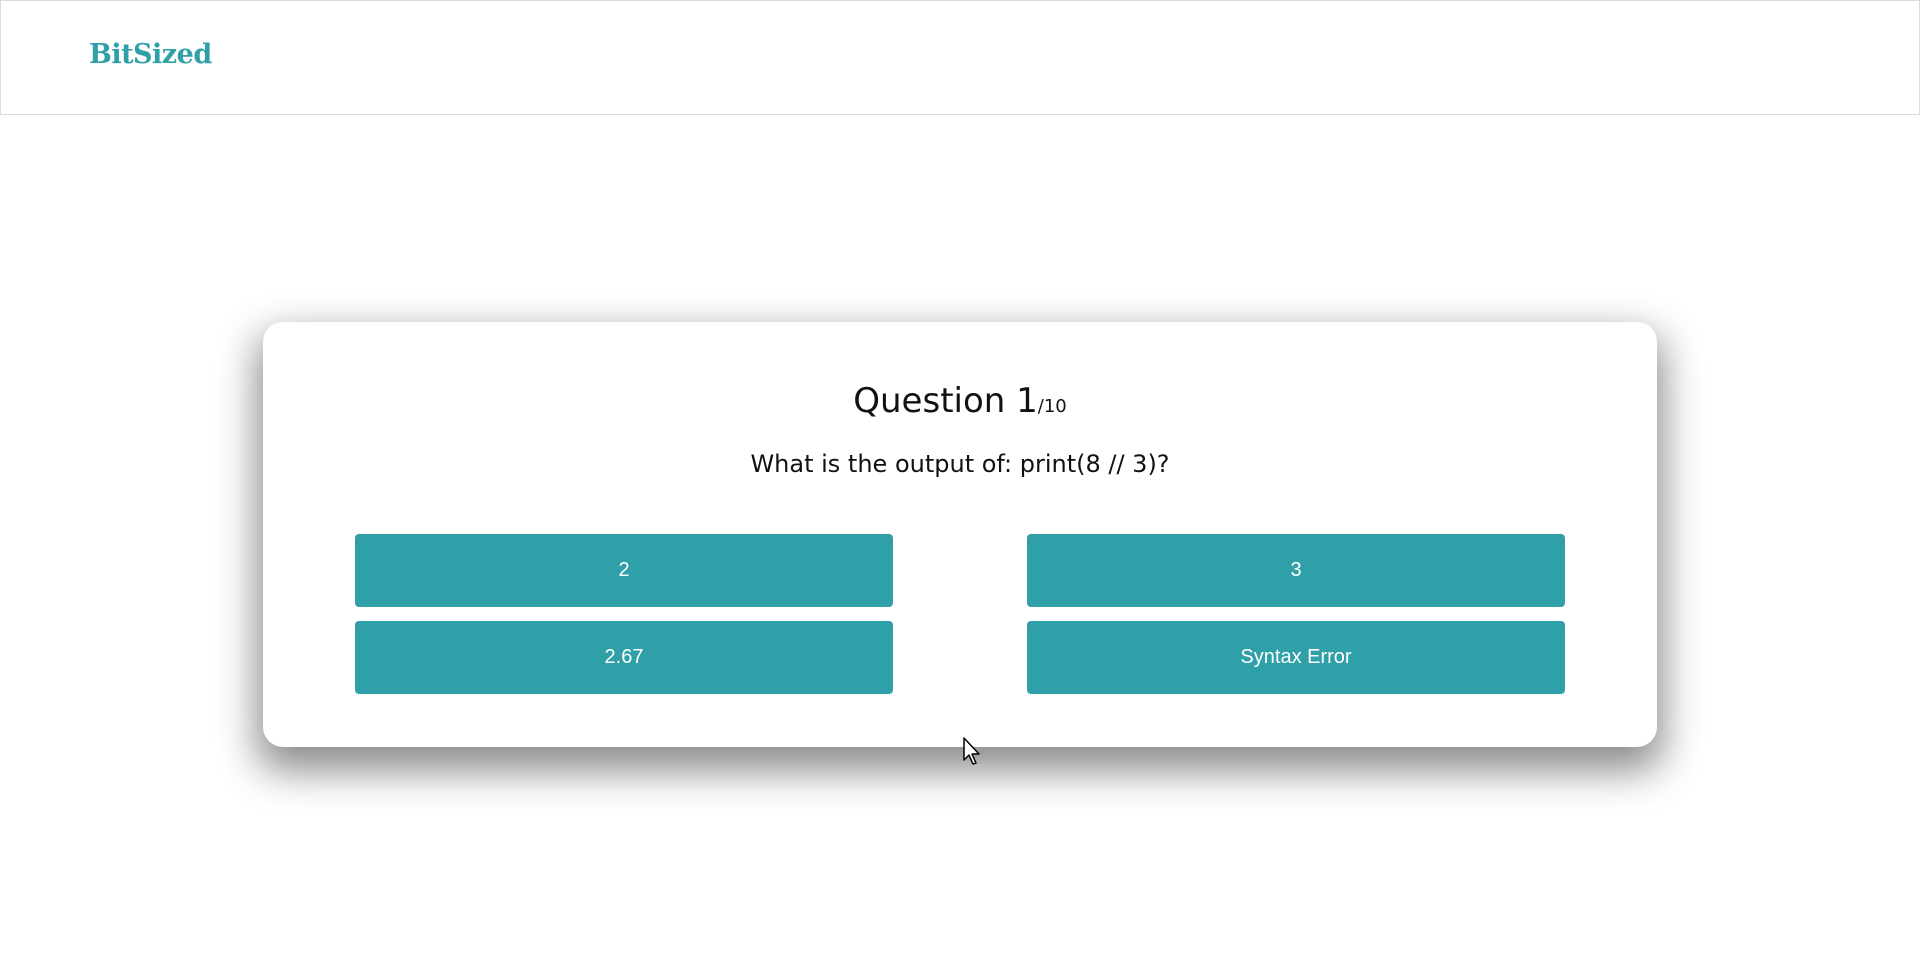  What do you see at coordinates (971, 751) in the screenshot?
I see `mouse-pointer-icon` at bounding box center [971, 751].